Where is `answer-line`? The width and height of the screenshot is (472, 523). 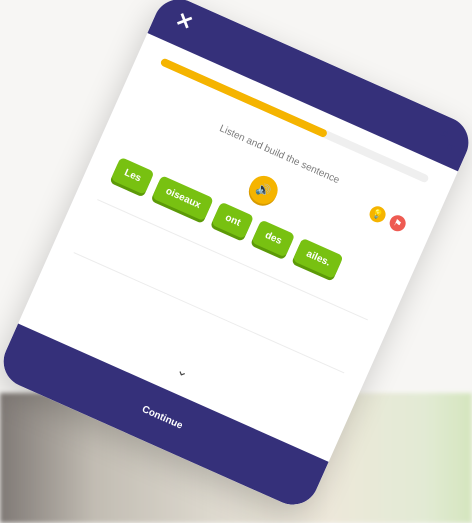
answer-line is located at coordinates (209, 313).